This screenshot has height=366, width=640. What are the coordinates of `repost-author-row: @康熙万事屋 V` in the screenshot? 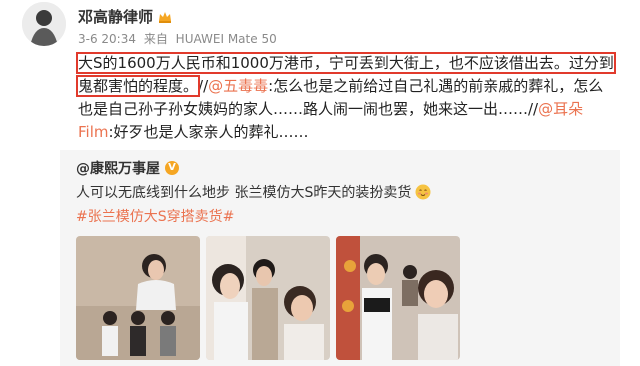 It's located at (127, 168).